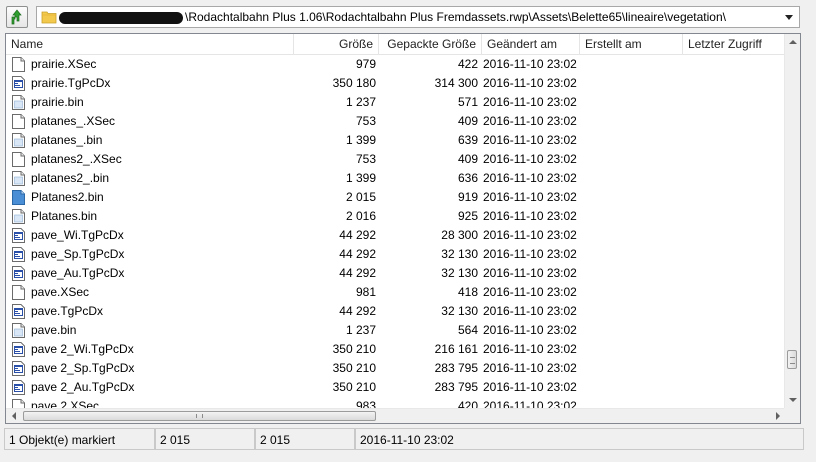 This screenshot has height=462, width=816. Describe the element at coordinates (396, 121) in the screenshot. I see `table-row: platanes_.XSec 753 409 2016-11-10 23:02` at that location.